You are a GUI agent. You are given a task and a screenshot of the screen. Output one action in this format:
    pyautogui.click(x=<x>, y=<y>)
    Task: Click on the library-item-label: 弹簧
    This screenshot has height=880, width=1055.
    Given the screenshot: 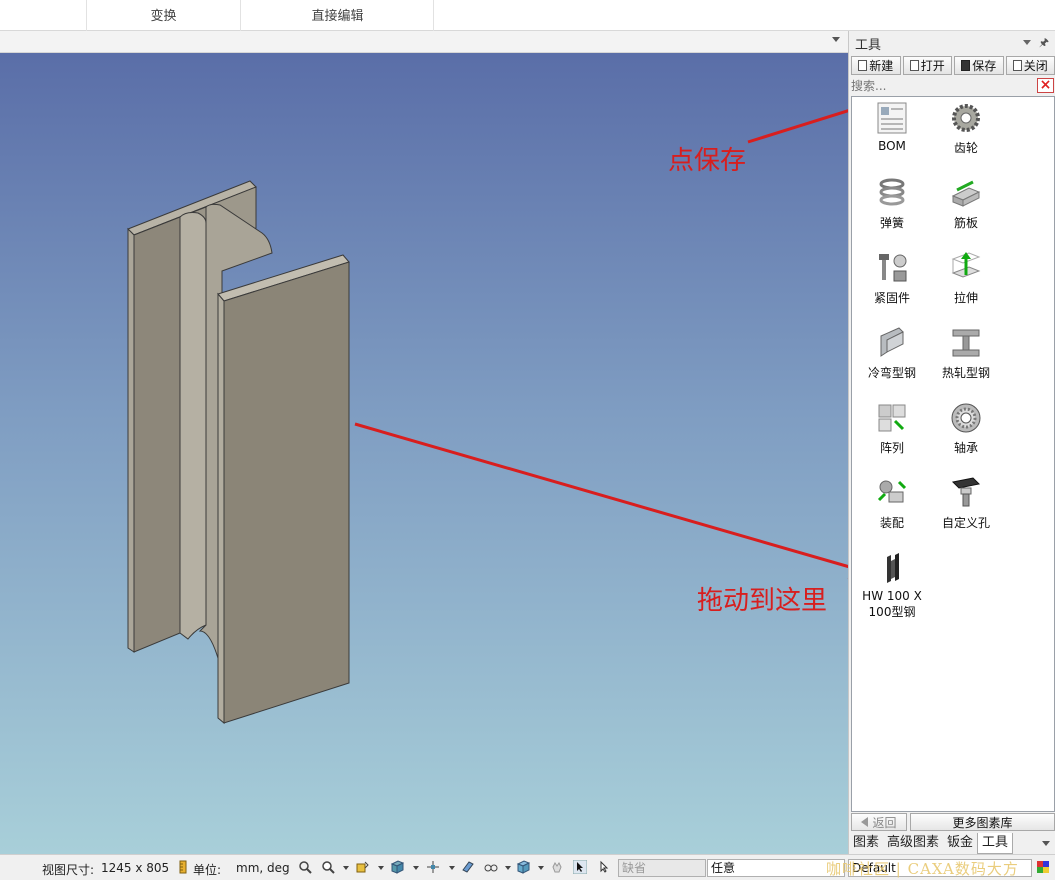 What is the action you would take?
    pyautogui.click(x=891, y=223)
    